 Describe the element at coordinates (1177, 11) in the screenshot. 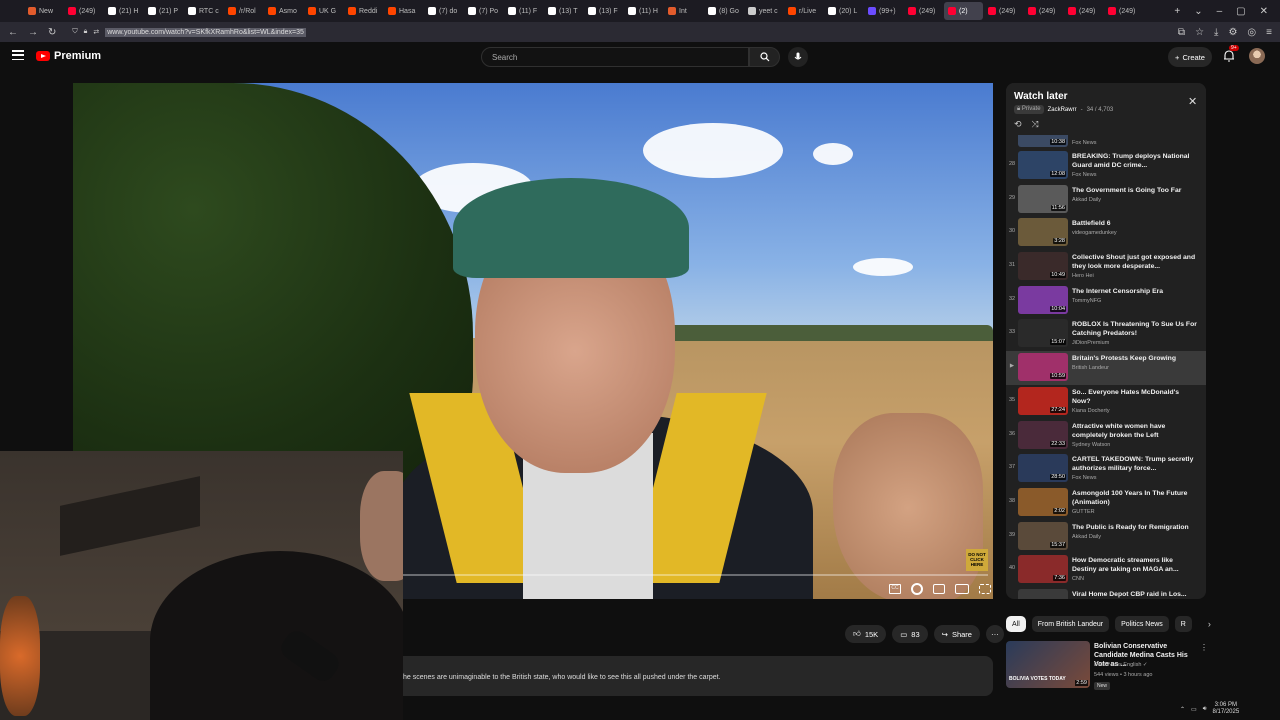

I see `new-tab-button: +` at that location.